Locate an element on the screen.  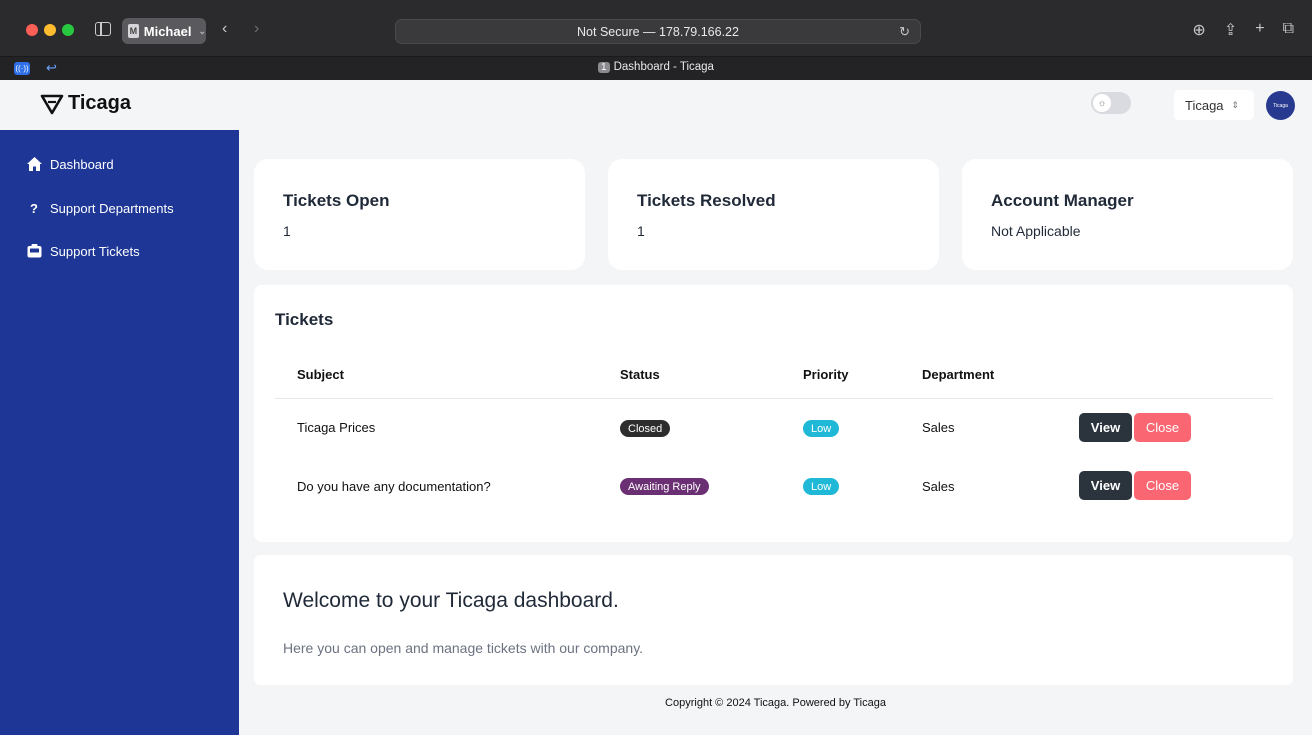
browser-actions: ⊕ ⇪ + ⧉ is located at coordinates (1243, 30).